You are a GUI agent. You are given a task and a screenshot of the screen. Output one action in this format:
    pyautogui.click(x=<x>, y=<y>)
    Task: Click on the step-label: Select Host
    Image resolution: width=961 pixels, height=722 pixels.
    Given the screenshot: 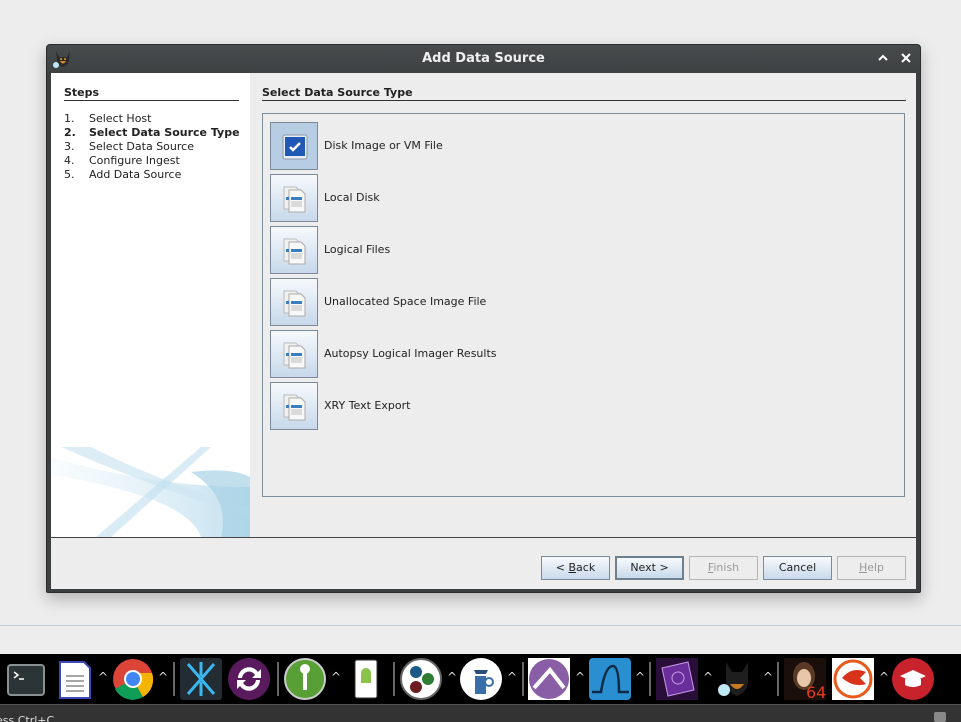 What is the action you would take?
    pyautogui.click(x=120, y=118)
    